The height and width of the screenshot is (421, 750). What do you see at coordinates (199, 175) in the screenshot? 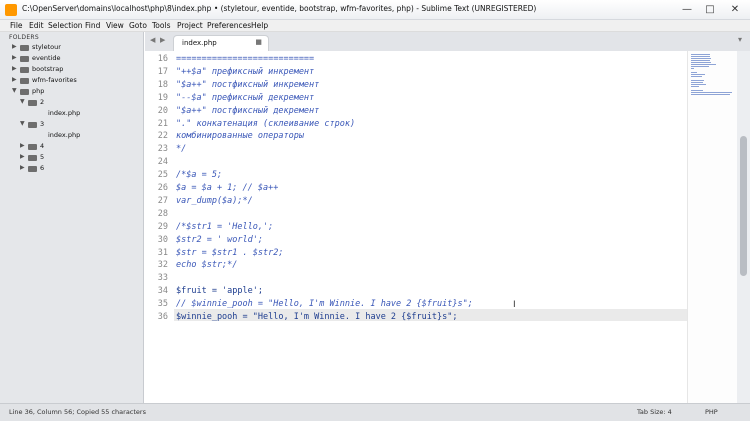
I see `code-line: /*$a = 5;` at bounding box center [199, 175].